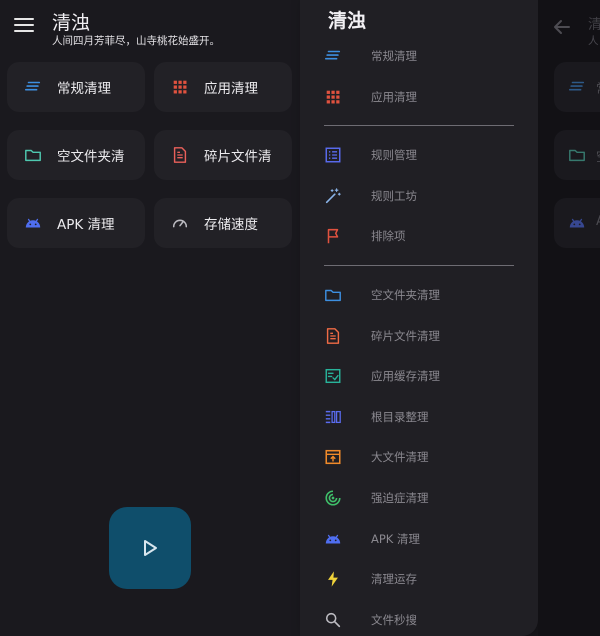 This screenshot has width=600, height=636. Describe the element at coordinates (569, 318) in the screenshot. I see `background-screen: 清 人 常空 A` at that location.